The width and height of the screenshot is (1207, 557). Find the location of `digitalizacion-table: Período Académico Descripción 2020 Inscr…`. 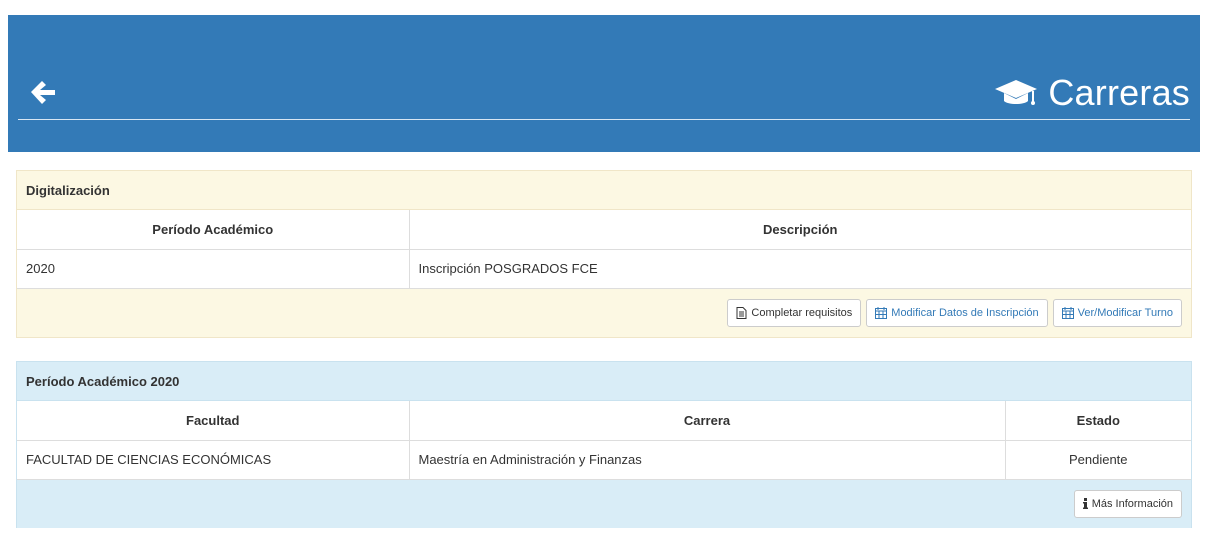

digitalizacion-table: Período Académico Descripción 2020 Inscr… is located at coordinates (604, 249).